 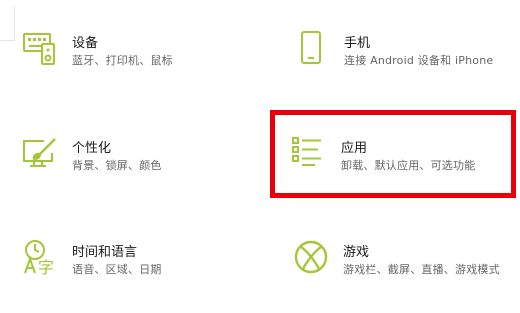 I want to click on tile-description: 背景、锁屏、颜色, so click(x=117, y=165).